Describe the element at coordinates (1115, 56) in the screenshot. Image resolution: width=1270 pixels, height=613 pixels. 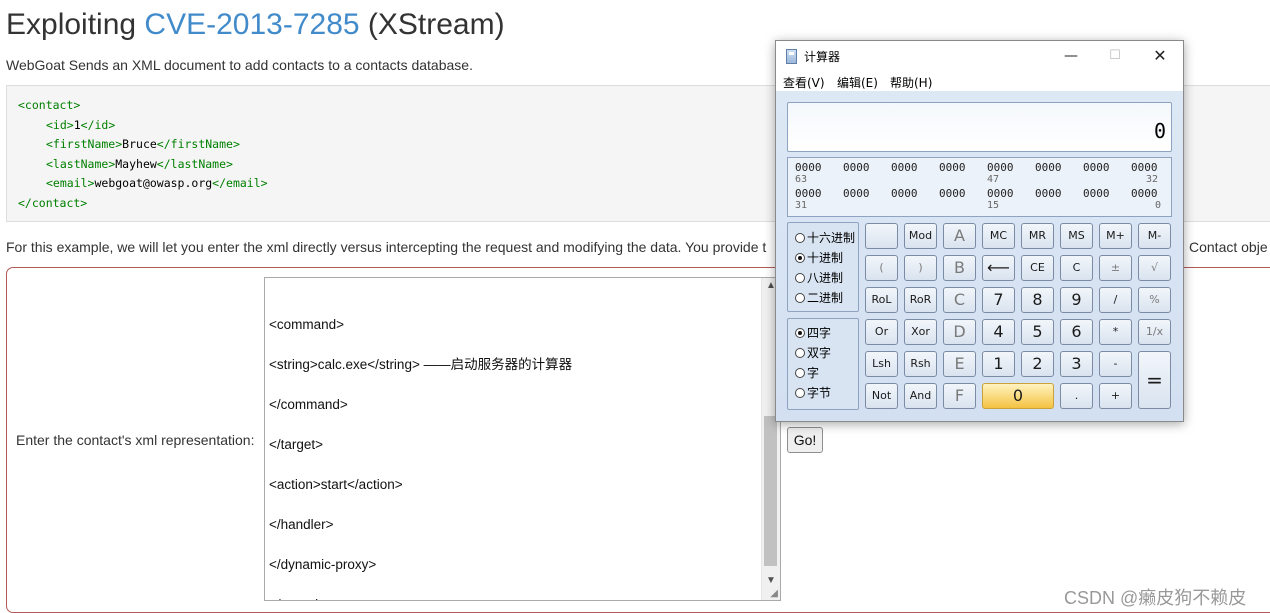
I see `maximize-icon: ☐` at that location.